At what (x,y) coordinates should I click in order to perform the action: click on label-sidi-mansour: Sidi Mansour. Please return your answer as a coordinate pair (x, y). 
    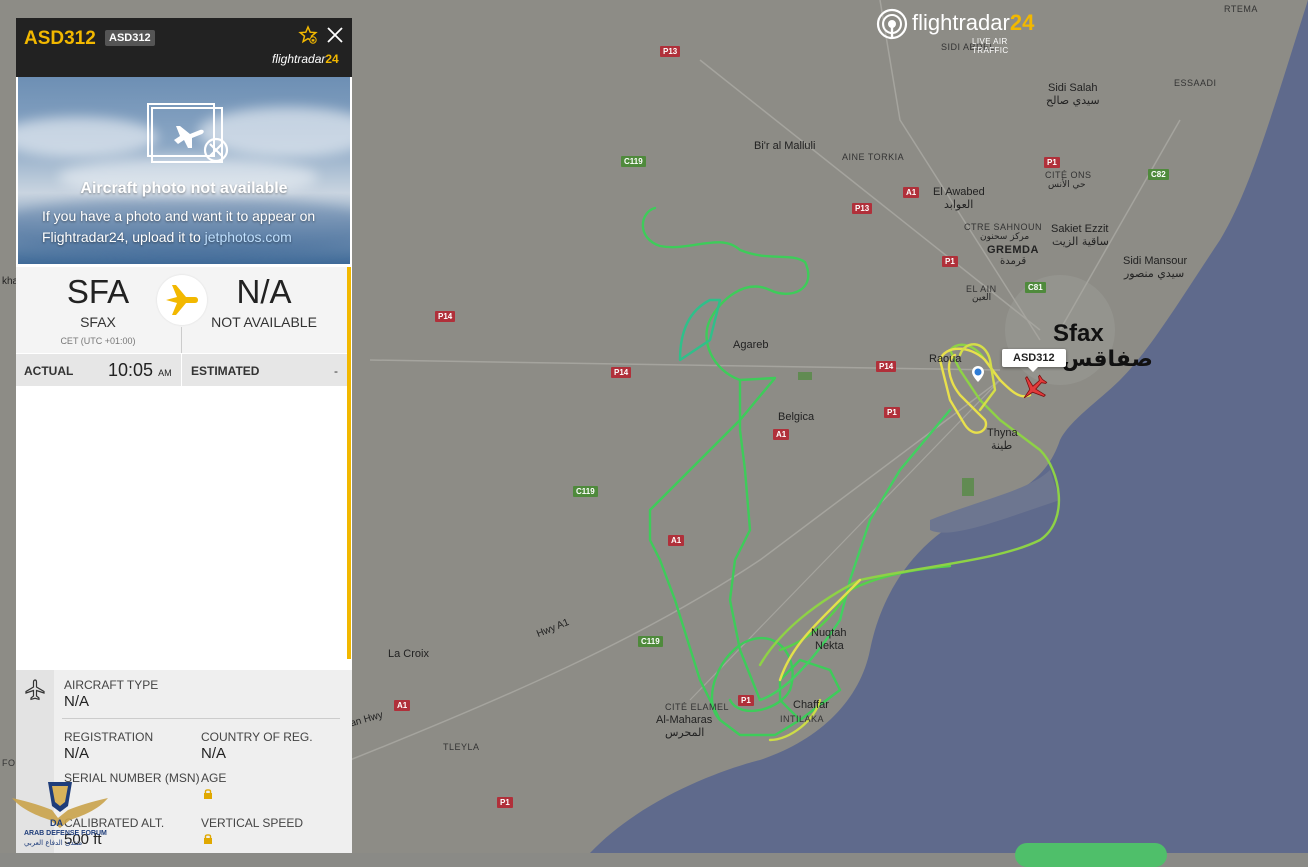
    Looking at the image, I should click on (1155, 261).